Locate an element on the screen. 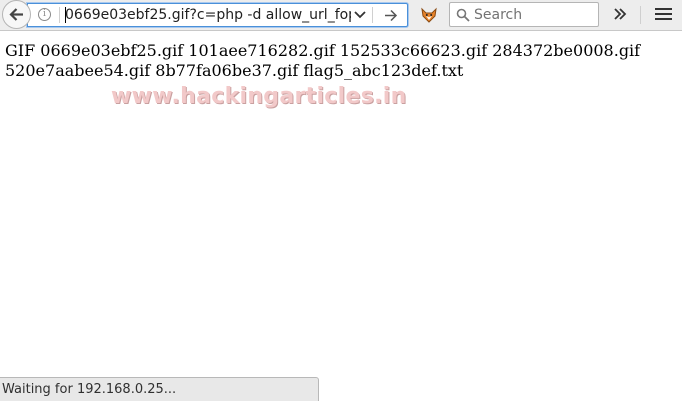  text-caret is located at coordinates (65, 15).